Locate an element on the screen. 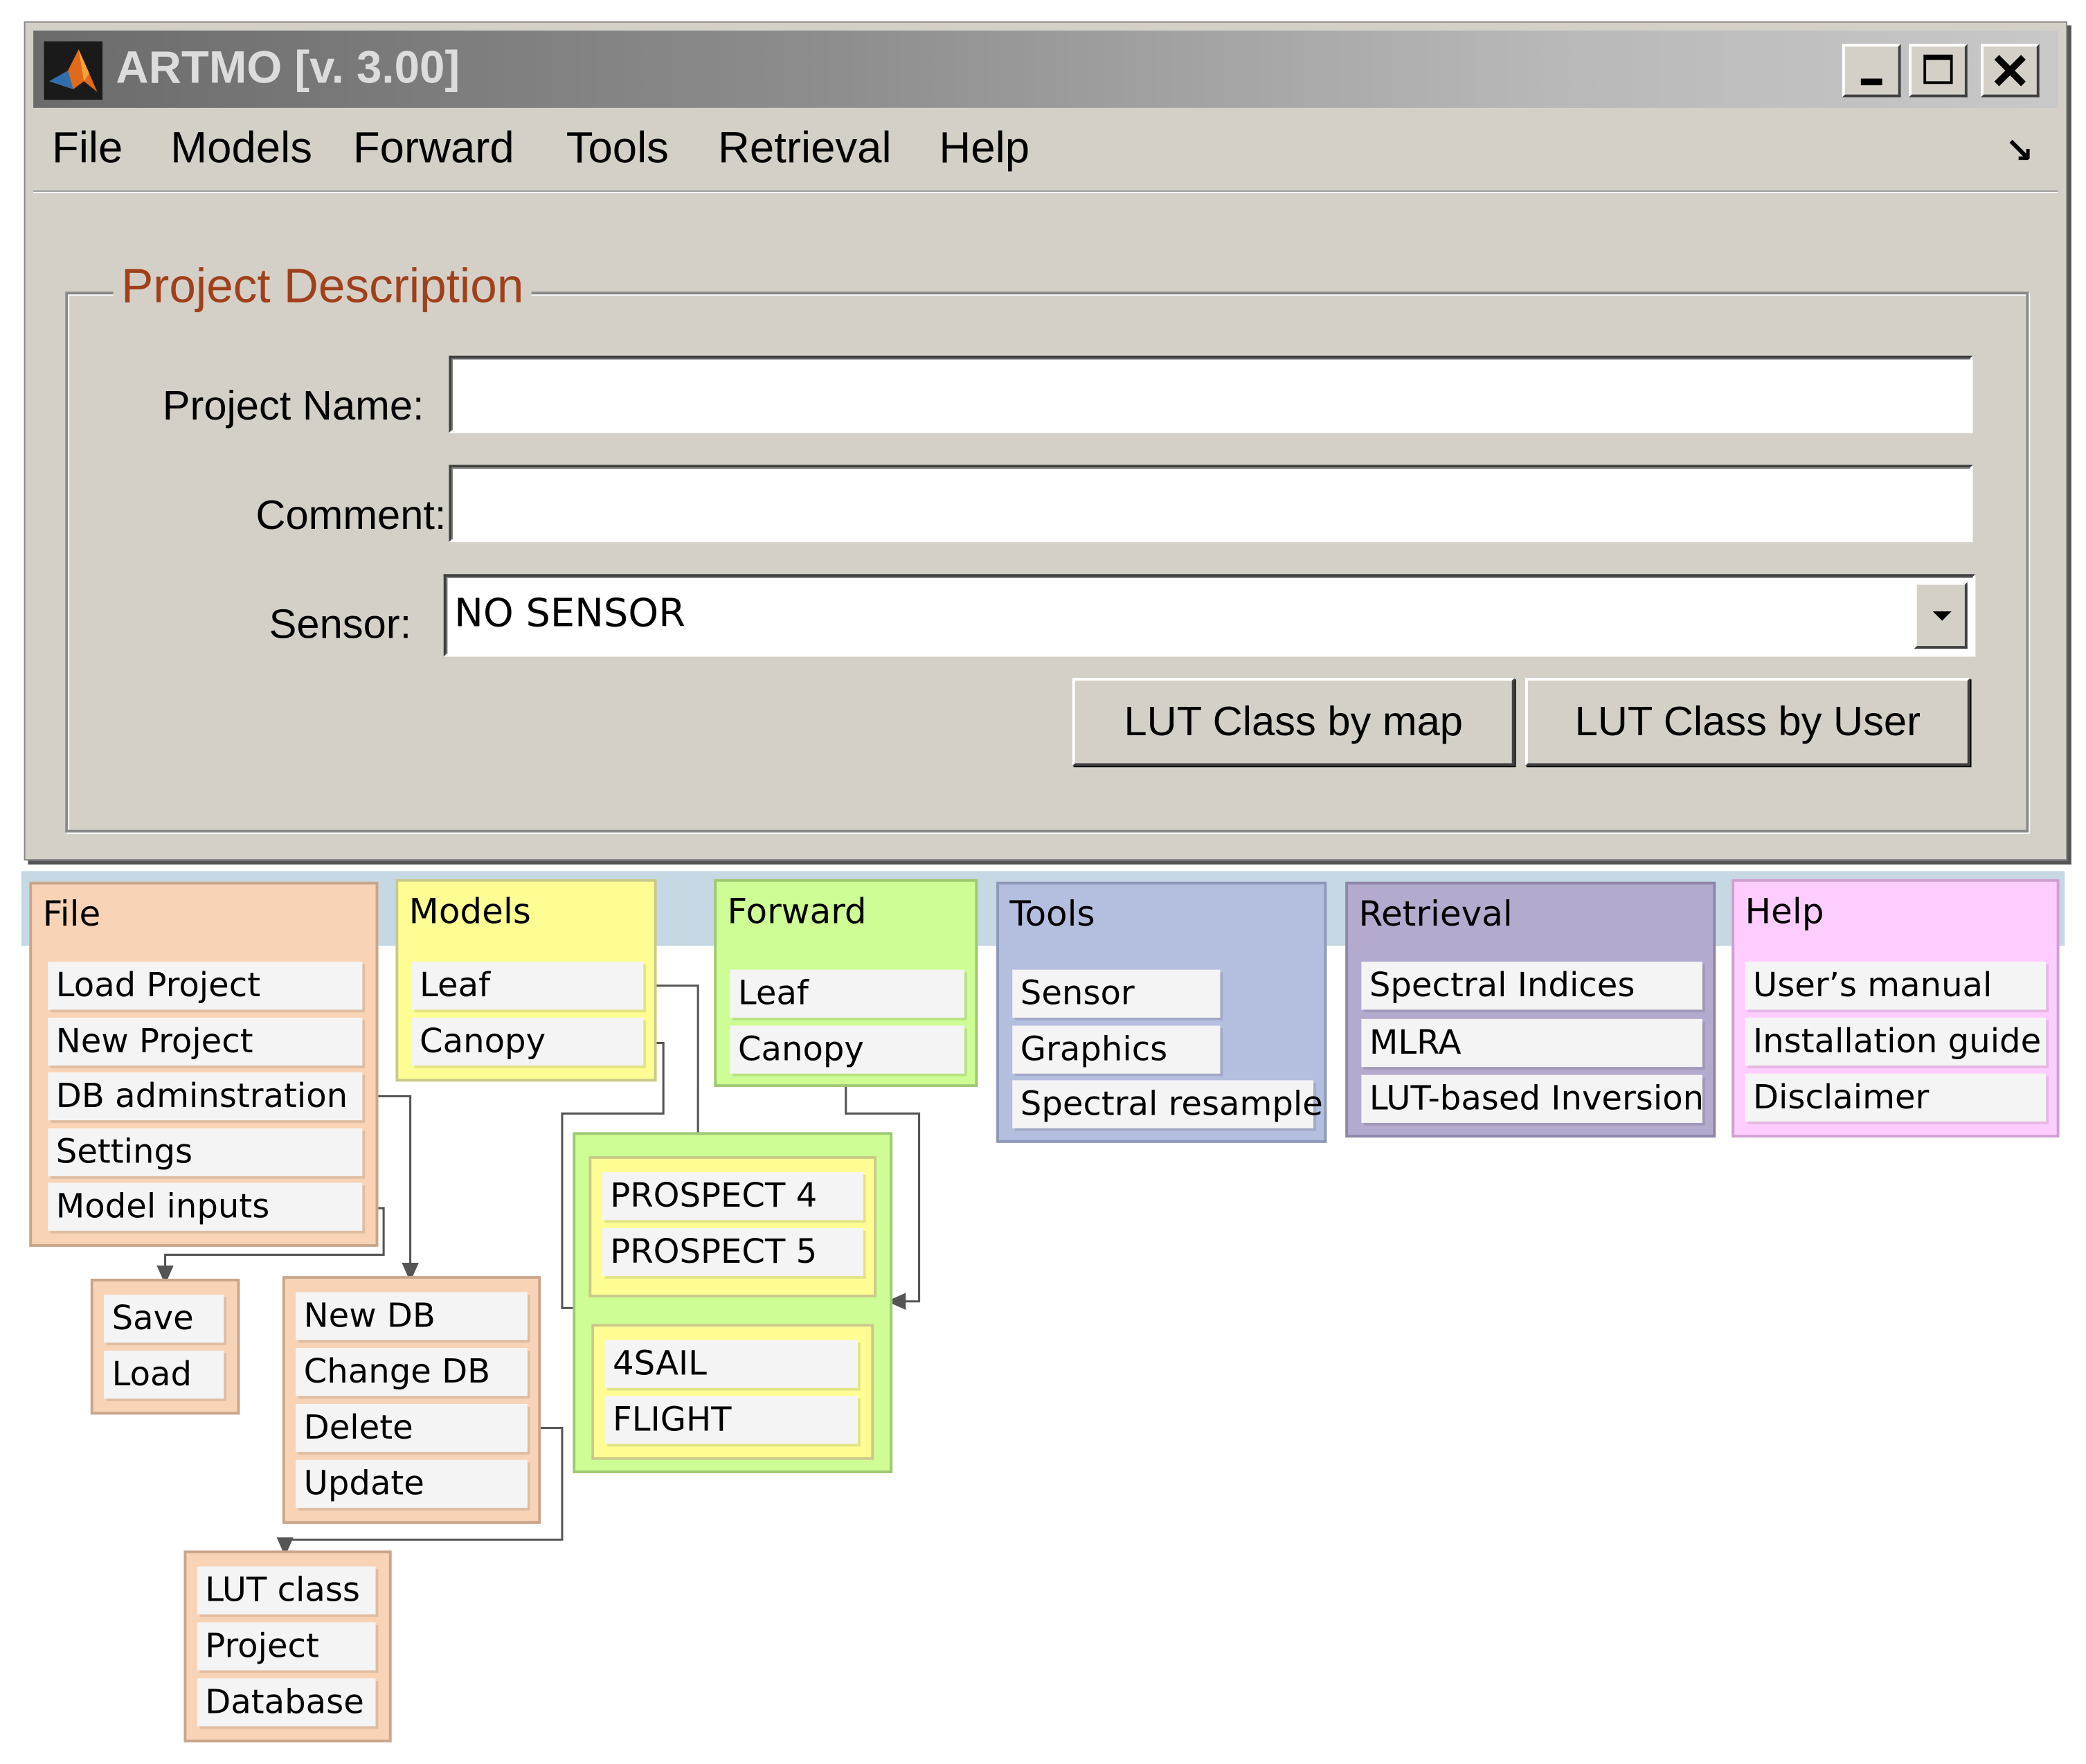 The image size is (2086, 1764). canopy-models-box: 4SAIL FLIGHT is located at coordinates (733, 1392).